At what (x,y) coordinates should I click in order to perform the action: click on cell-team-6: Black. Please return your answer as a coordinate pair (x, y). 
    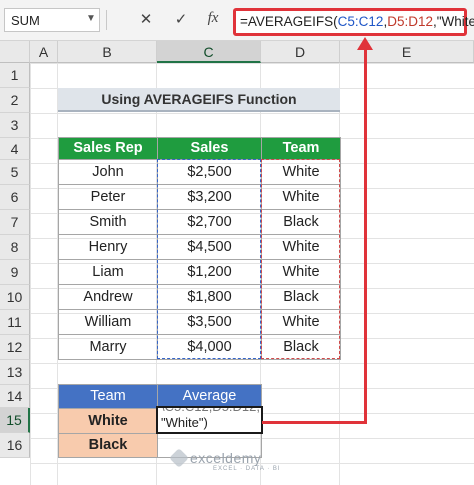
    Looking at the image, I should click on (301, 297).